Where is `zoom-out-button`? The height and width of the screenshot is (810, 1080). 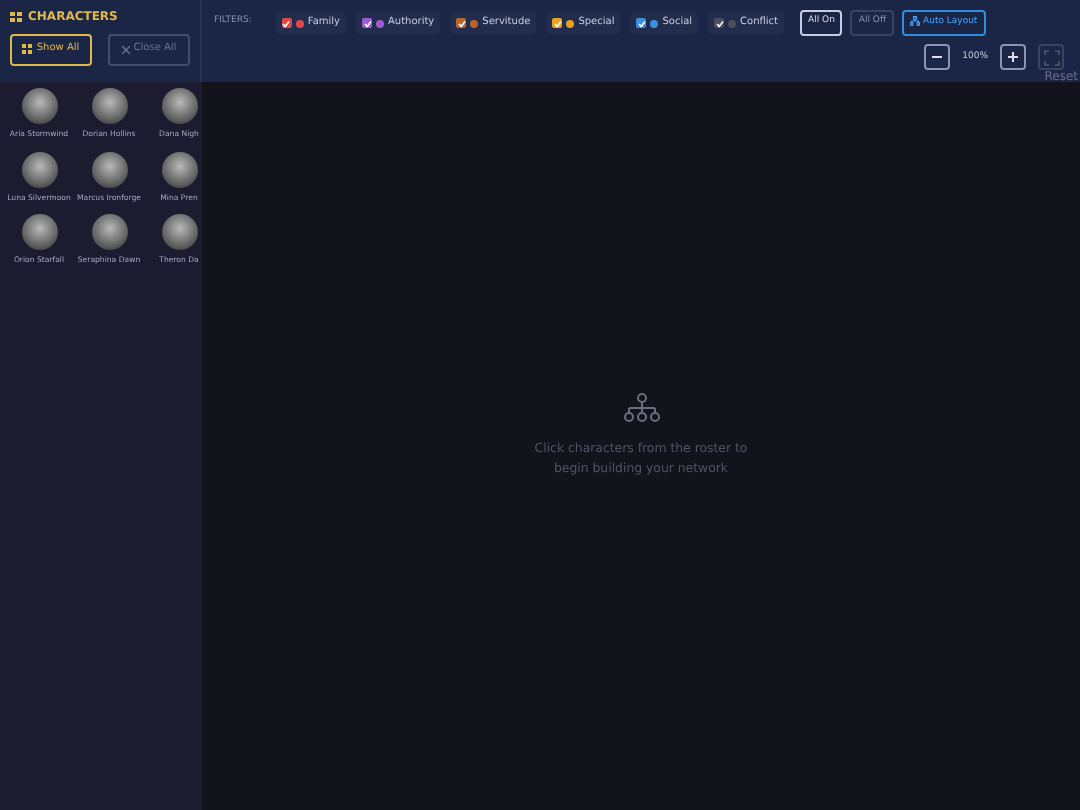
zoom-out-button is located at coordinates (937, 57).